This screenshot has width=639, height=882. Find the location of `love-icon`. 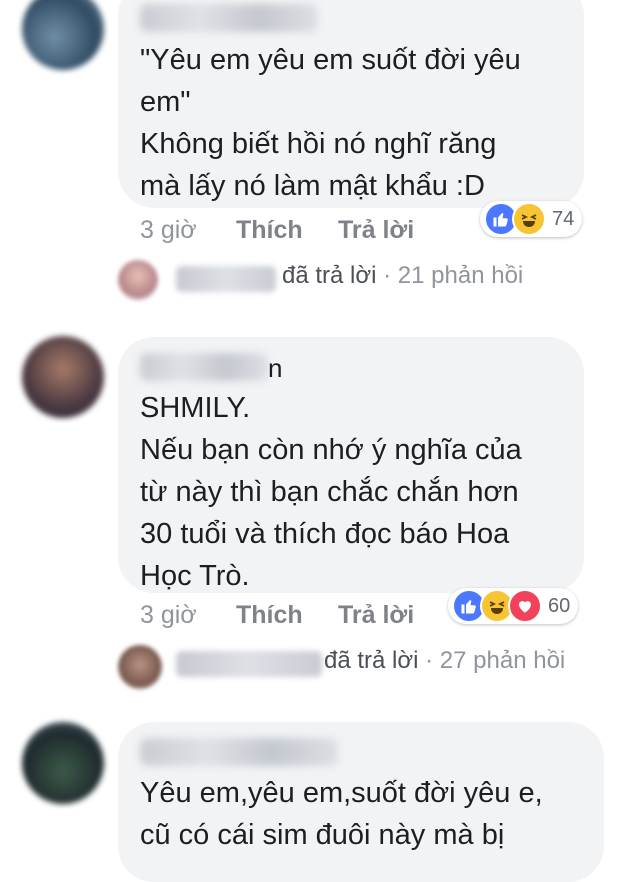

love-icon is located at coordinates (525, 606).